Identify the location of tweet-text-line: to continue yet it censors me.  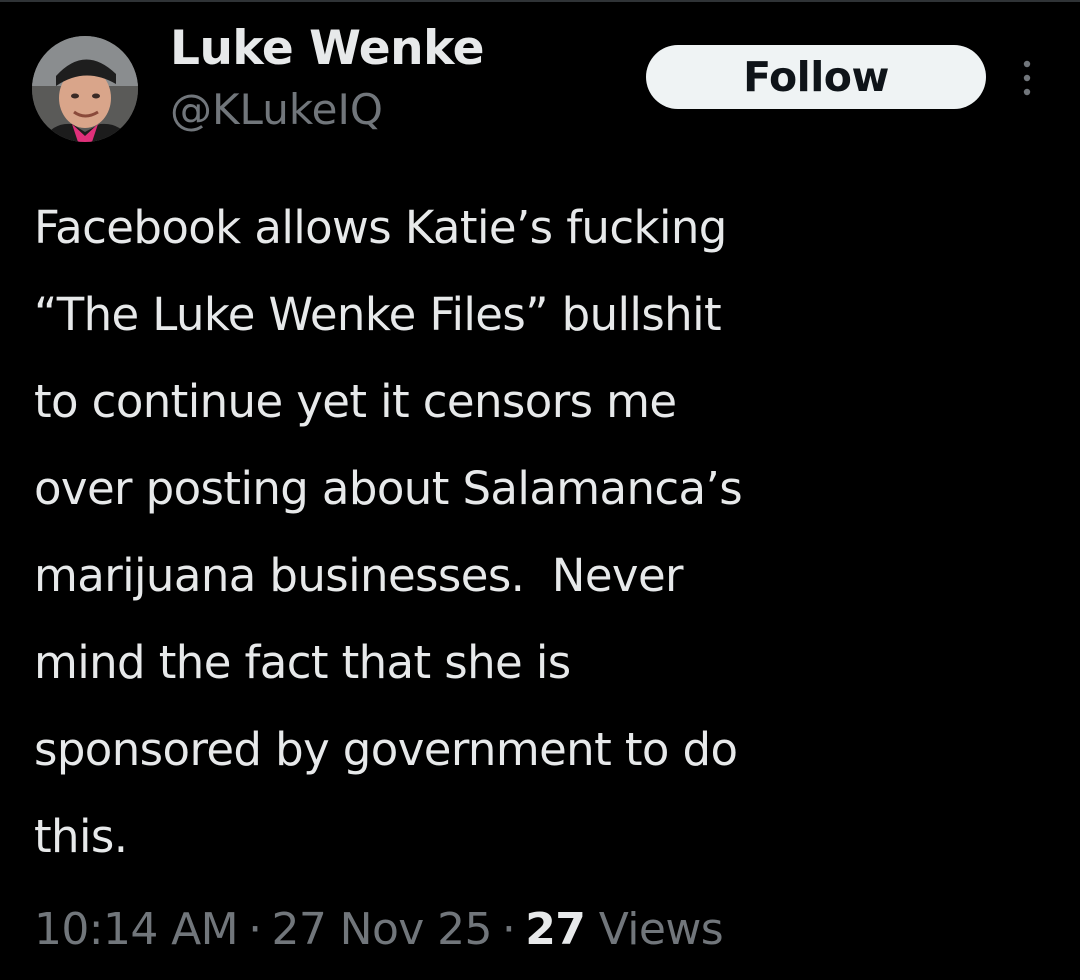
(355, 401).